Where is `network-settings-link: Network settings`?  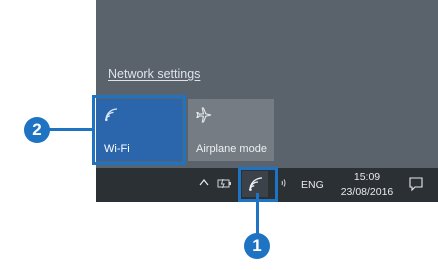
network-settings-link: Network settings is located at coordinates (154, 74).